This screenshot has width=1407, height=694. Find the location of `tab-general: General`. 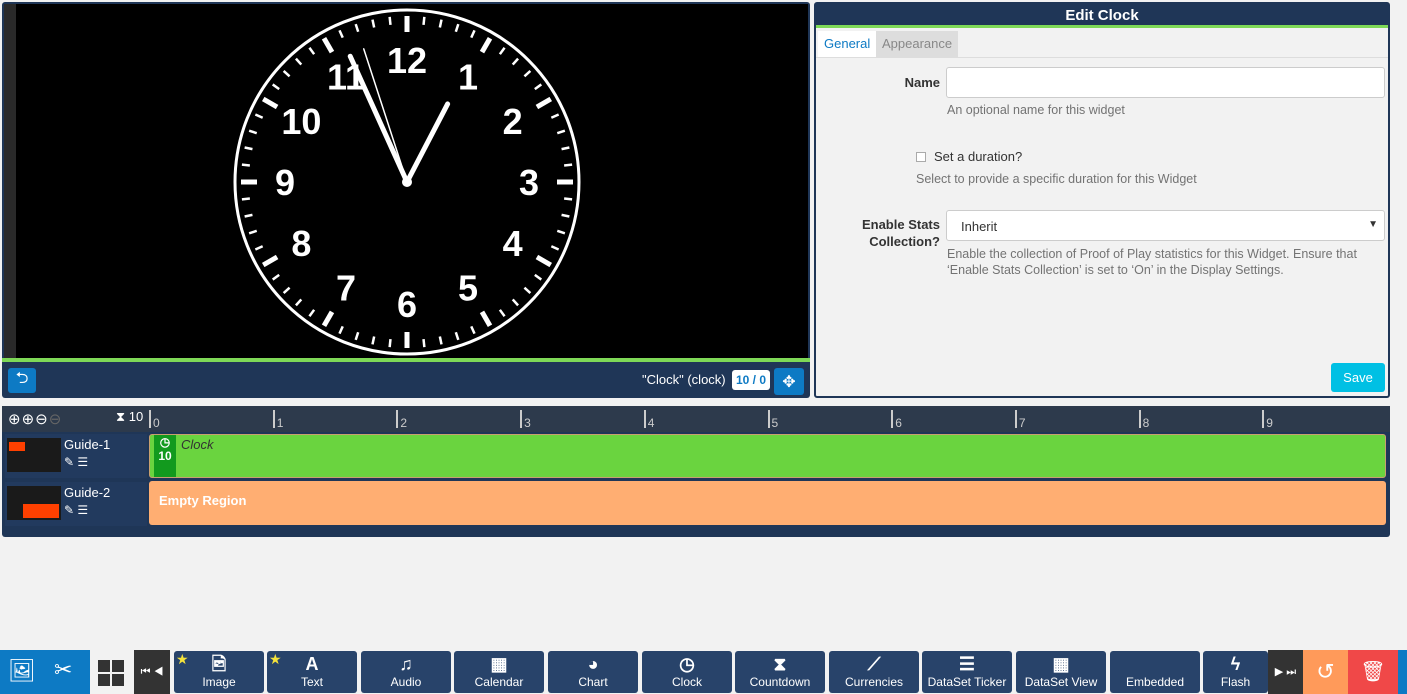

tab-general: General is located at coordinates (847, 44).